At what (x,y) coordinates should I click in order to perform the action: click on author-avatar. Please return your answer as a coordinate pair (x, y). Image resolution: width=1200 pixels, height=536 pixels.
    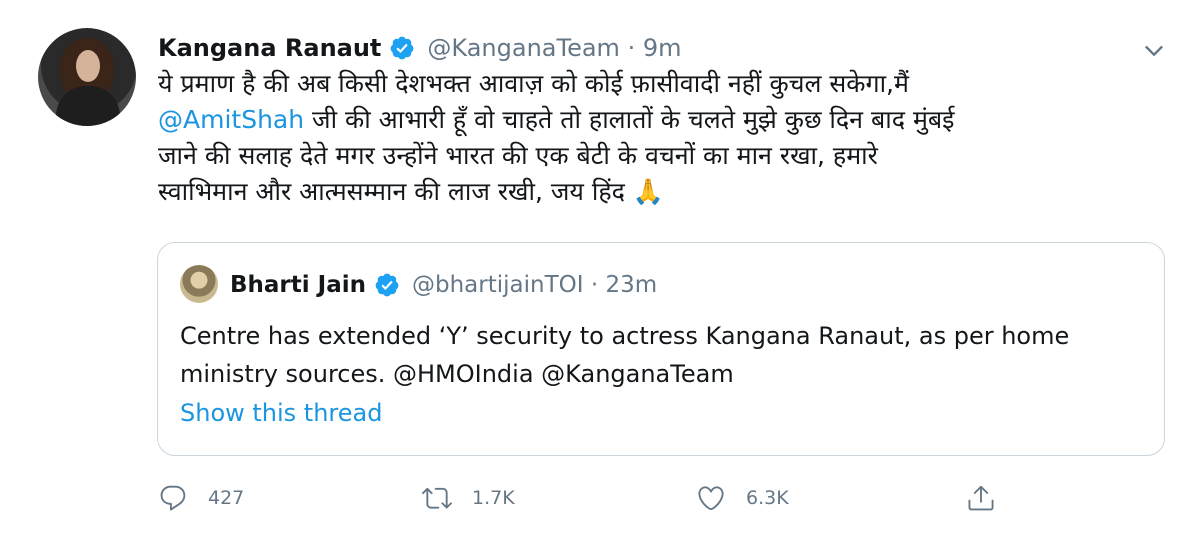
    Looking at the image, I should click on (87, 77).